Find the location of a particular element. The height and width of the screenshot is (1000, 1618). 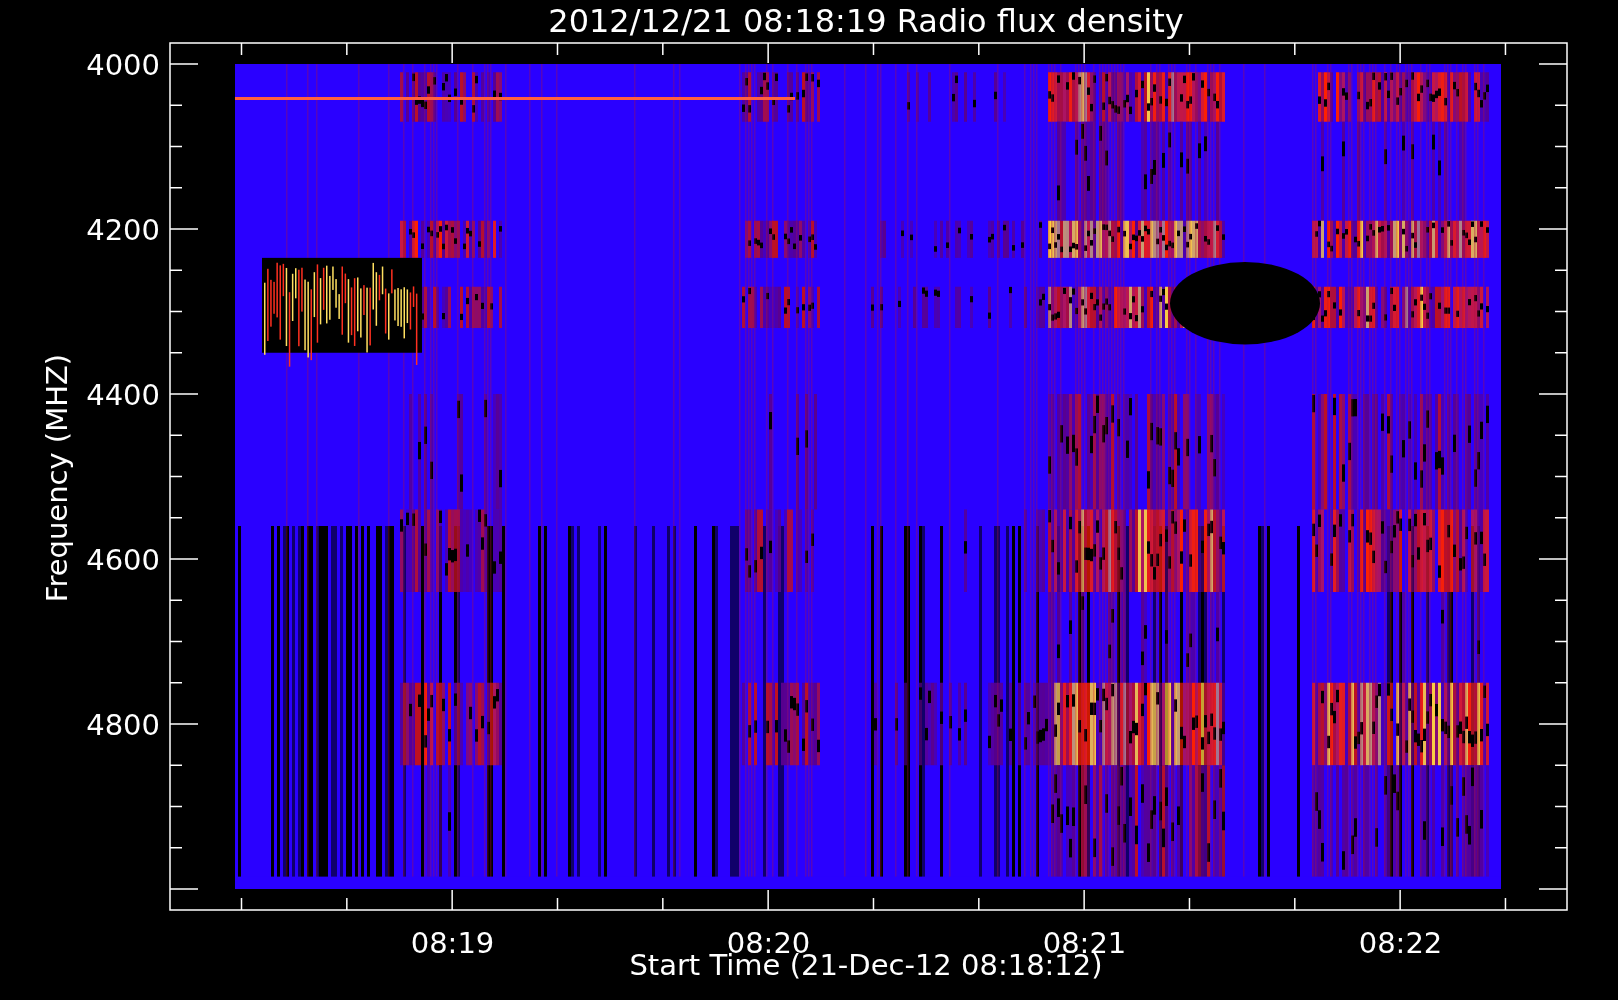

axis-label: Frequency (MHZ) is located at coordinates (57, 478).